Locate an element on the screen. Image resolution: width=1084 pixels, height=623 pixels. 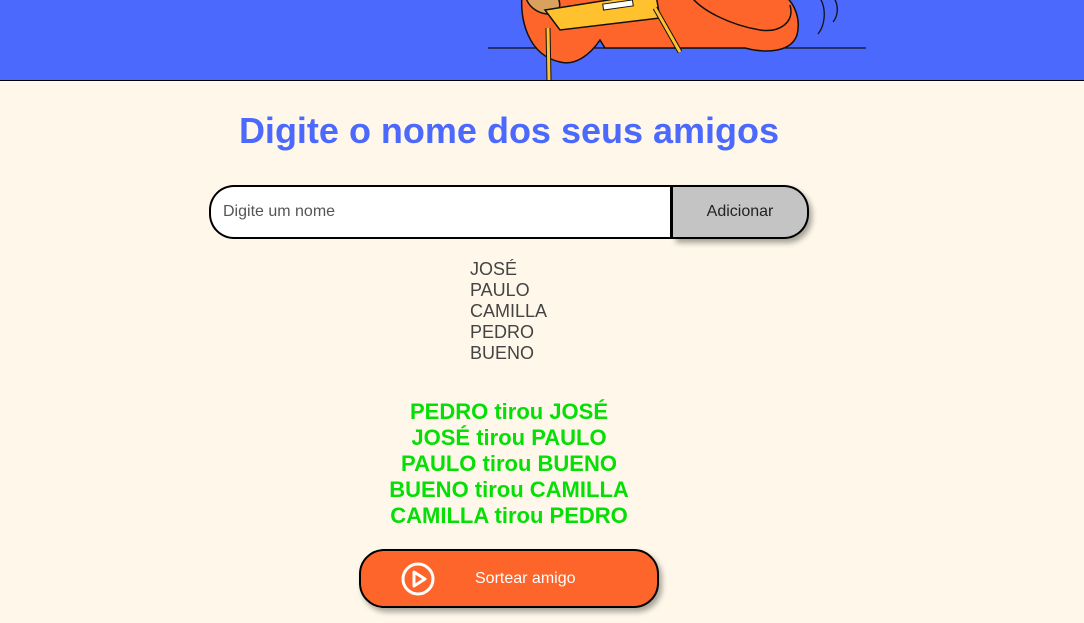
add-friend-form: Adicionar is located at coordinates (509, 212).